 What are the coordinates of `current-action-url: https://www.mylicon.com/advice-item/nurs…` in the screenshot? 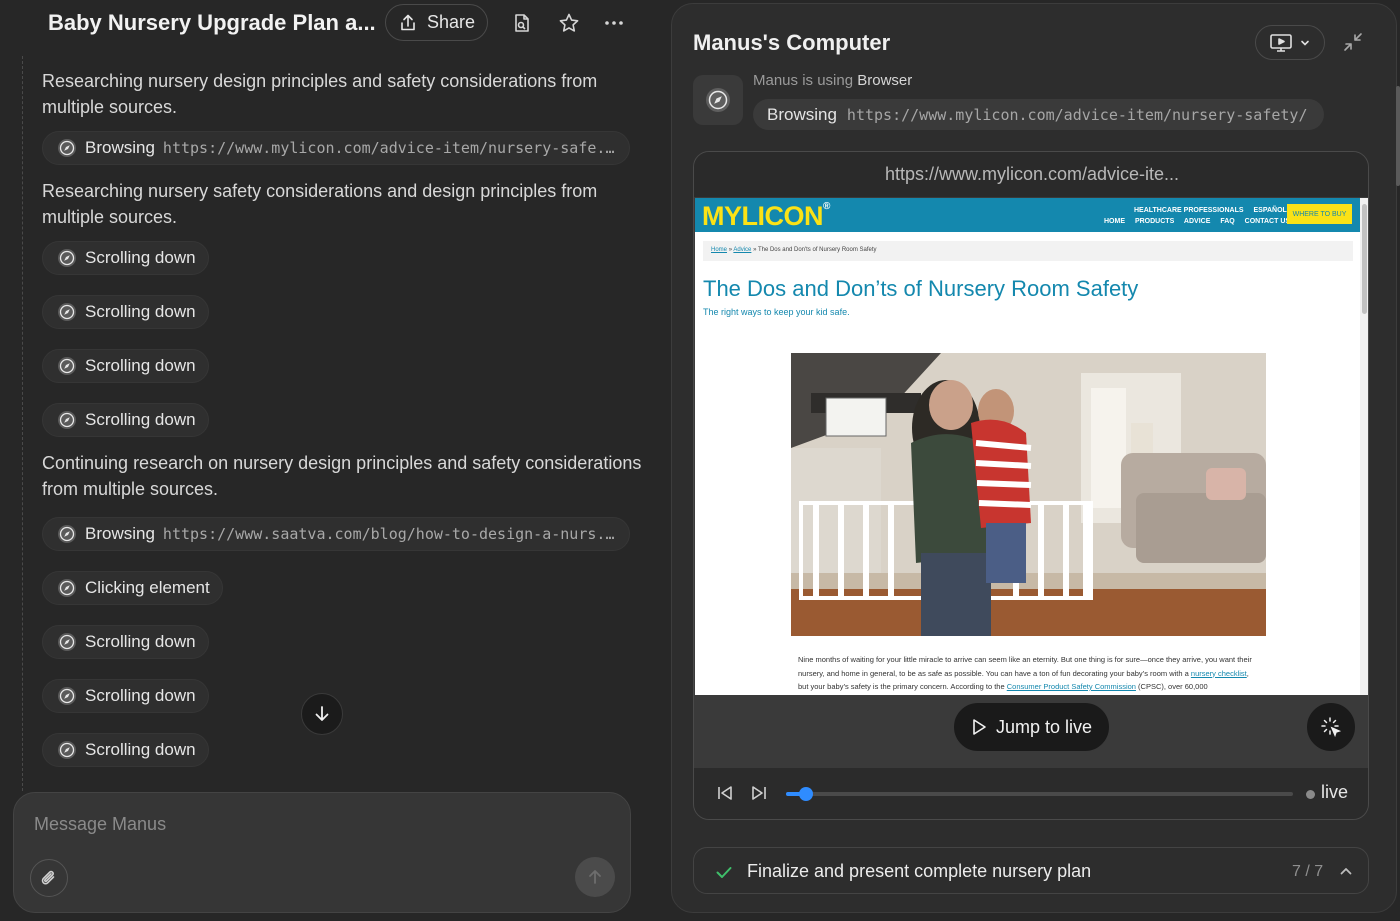 It's located at (1077, 114).